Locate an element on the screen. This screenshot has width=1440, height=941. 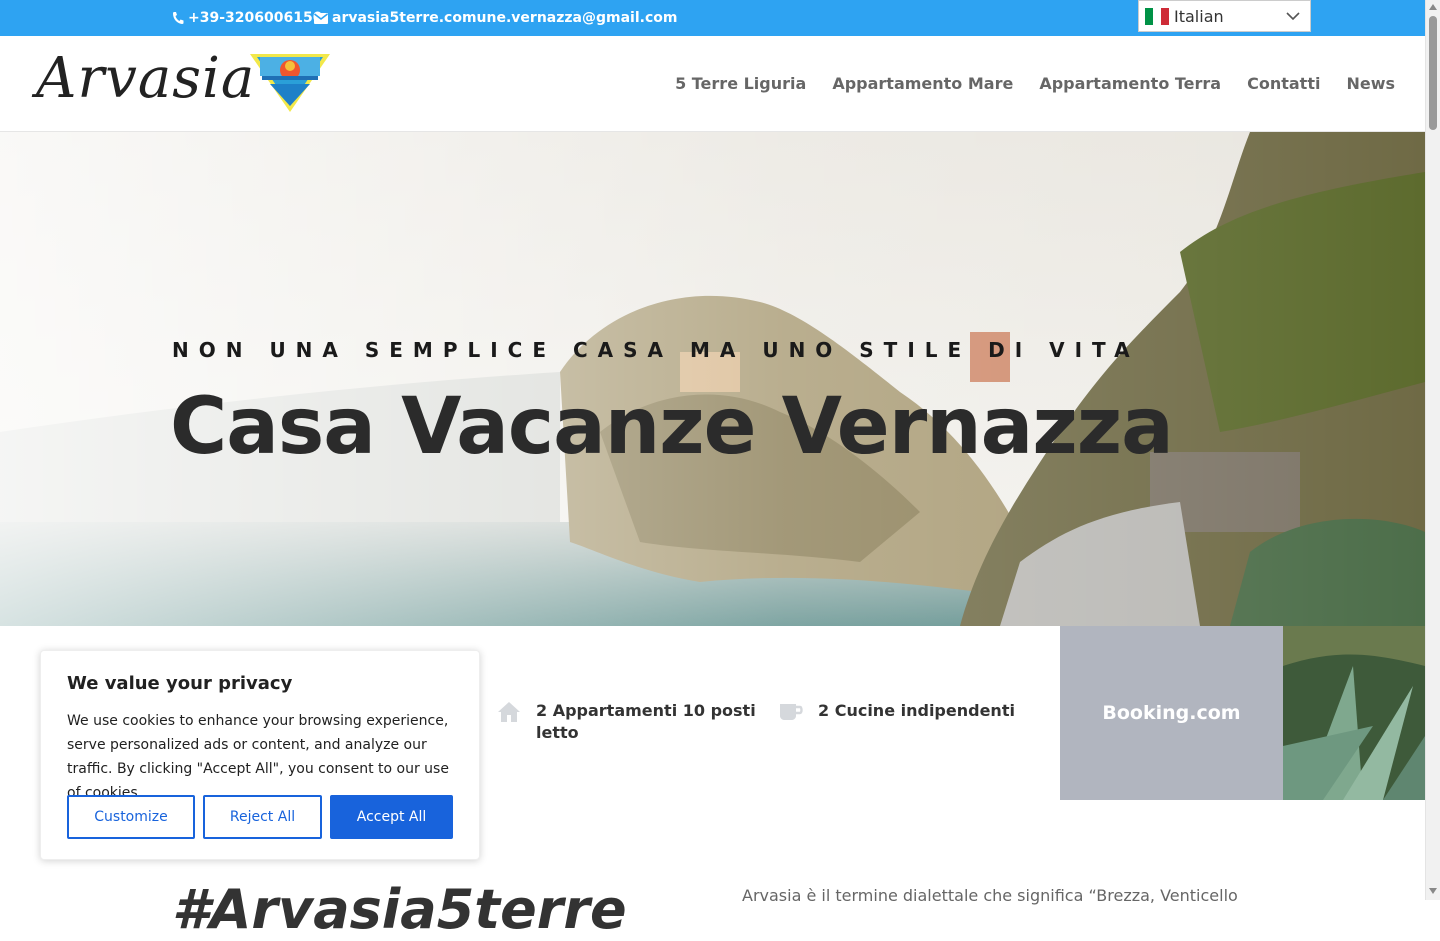
logo-text: Arvasia is located at coordinates (146, 78).